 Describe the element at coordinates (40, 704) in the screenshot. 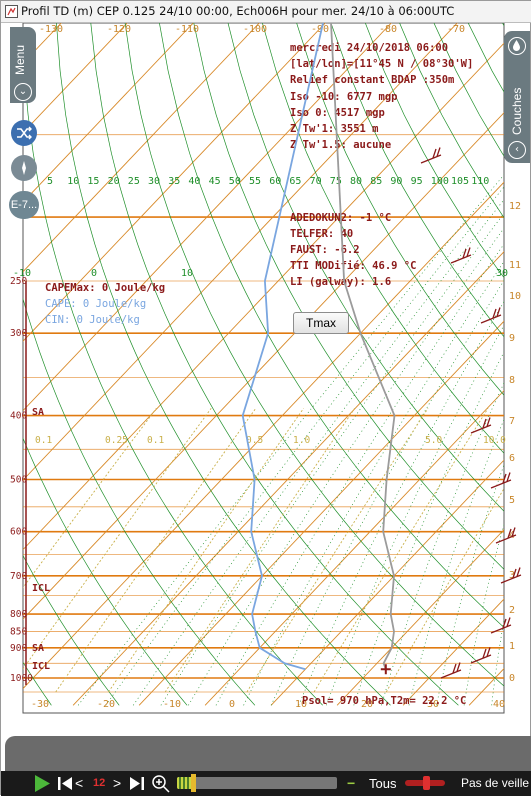

I see `bottom-temp-tick-label: -30` at that location.